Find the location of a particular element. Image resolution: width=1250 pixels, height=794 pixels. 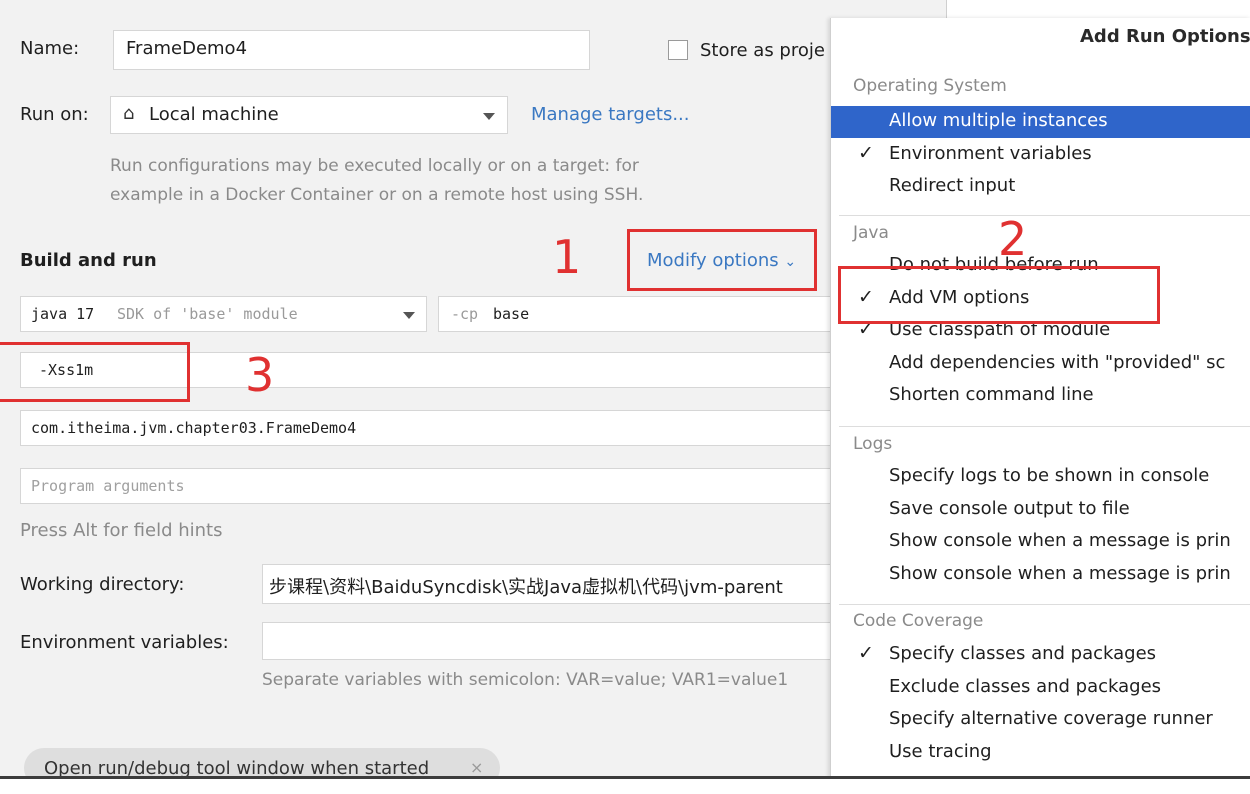

main-class-field: com.itheima.jvm.chapter03.FrameDemo4 is located at coordinates (429, 428).